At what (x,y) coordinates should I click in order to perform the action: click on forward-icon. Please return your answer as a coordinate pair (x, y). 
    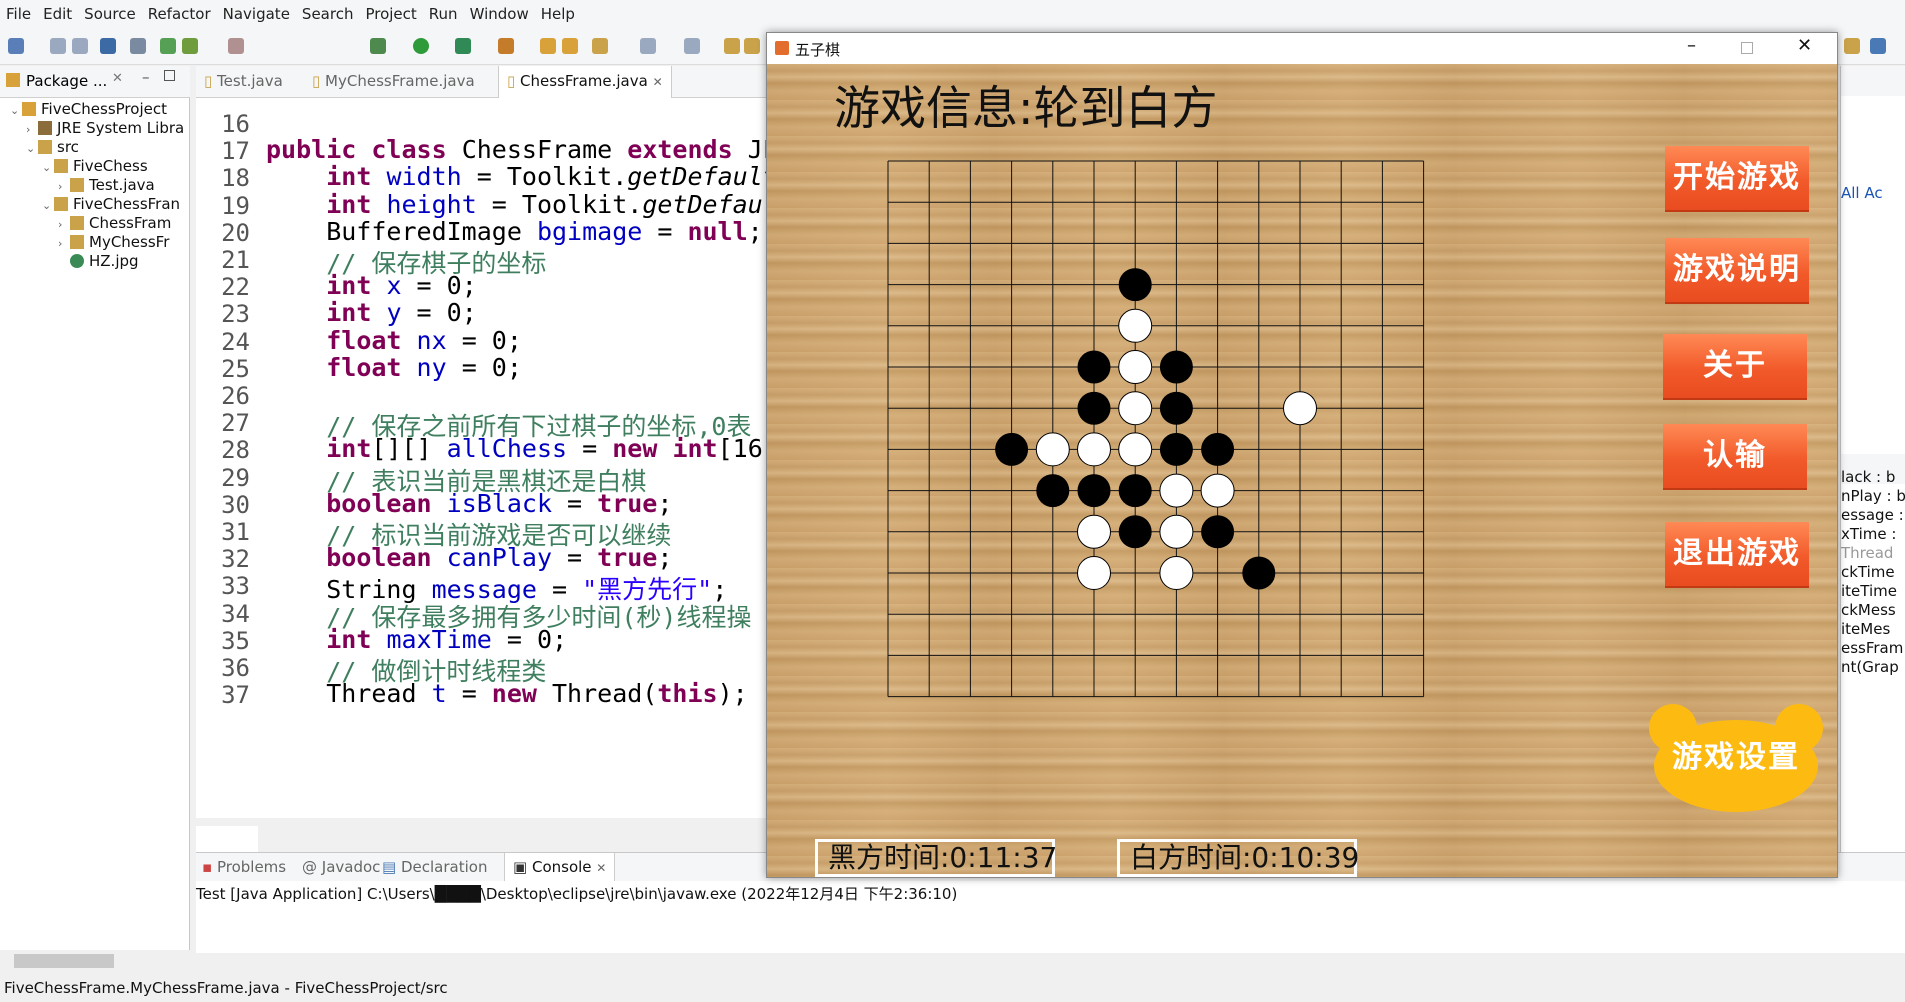
    Looking at the image, I should click on (752, 46).